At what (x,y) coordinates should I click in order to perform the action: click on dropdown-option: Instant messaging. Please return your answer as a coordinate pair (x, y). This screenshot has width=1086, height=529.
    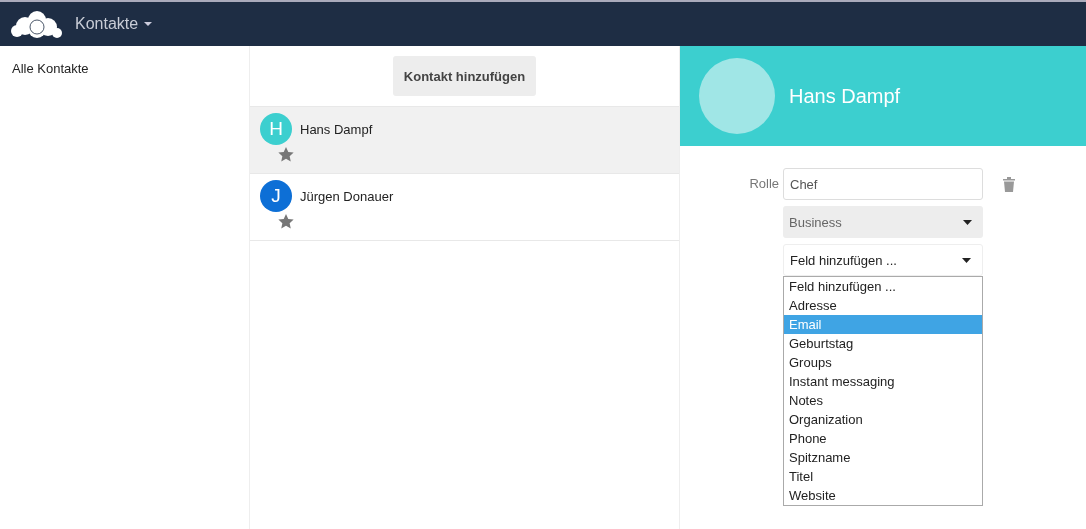
    Looking at the image, I should click on (883, 381).